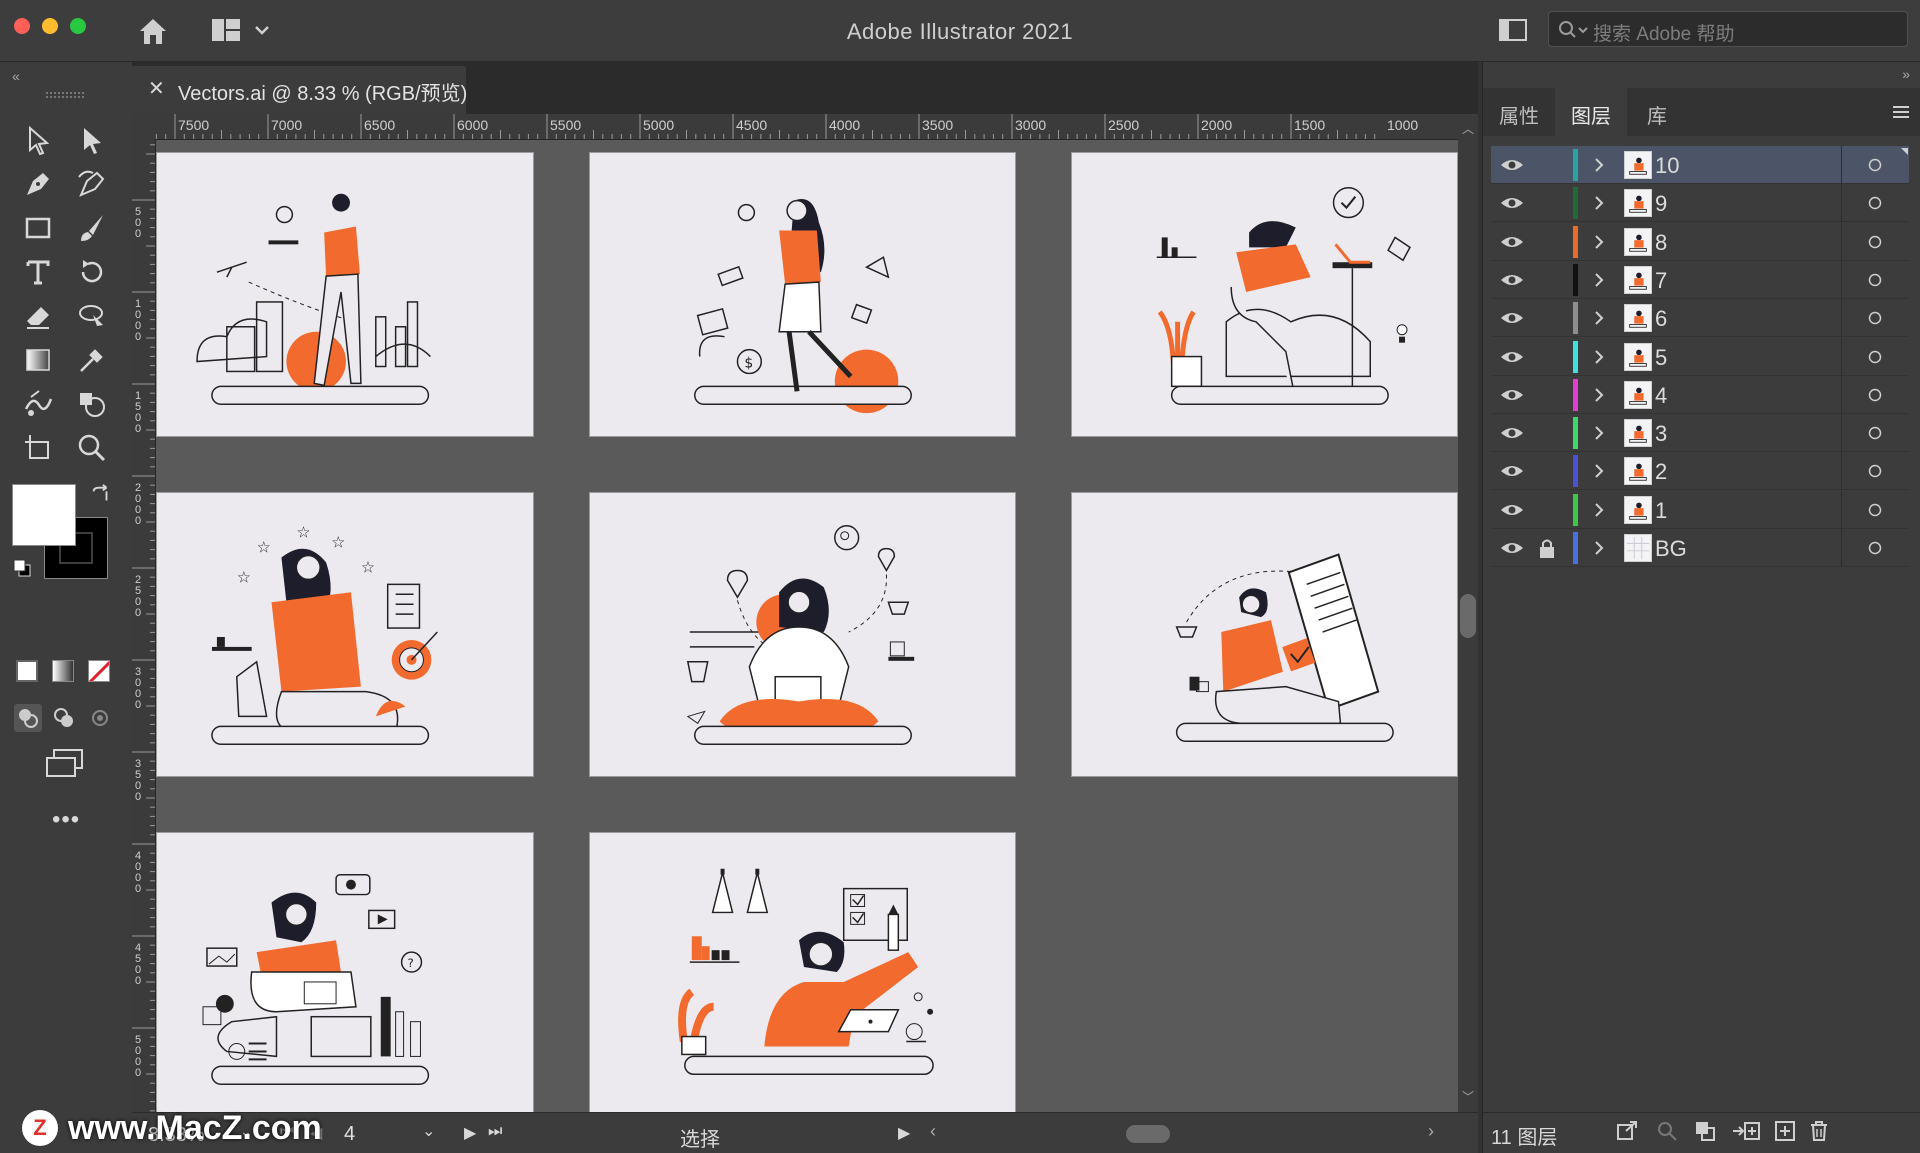 This screenshot has height=1153, width=1920. What do you see at coordinates (700, 1137) in the screenshot?
I see `current-tool-label: 选择` at bounding box center [700, 1137].